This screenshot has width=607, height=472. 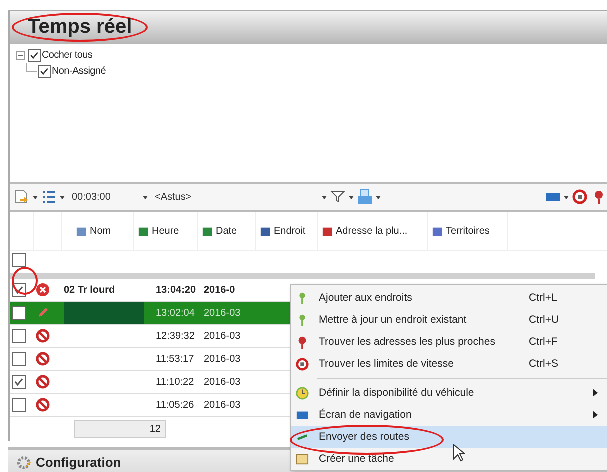 What do you see at coordinates (175, 405) in the screenshot?
I see `table-cell-text: 11:05:26` at bounding box center [175, 405].